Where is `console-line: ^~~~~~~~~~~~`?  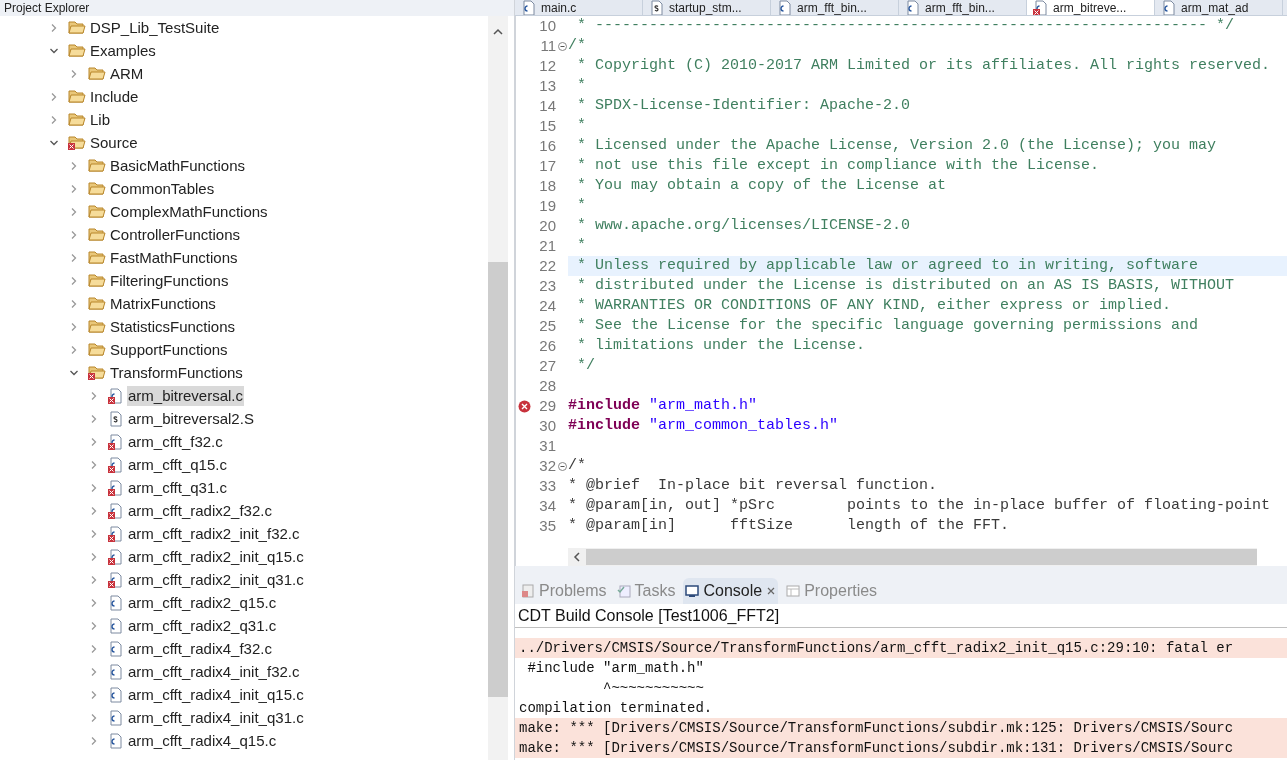
console-line: ^~~~~~~~~~~~ is located at coordinates (653, 688).